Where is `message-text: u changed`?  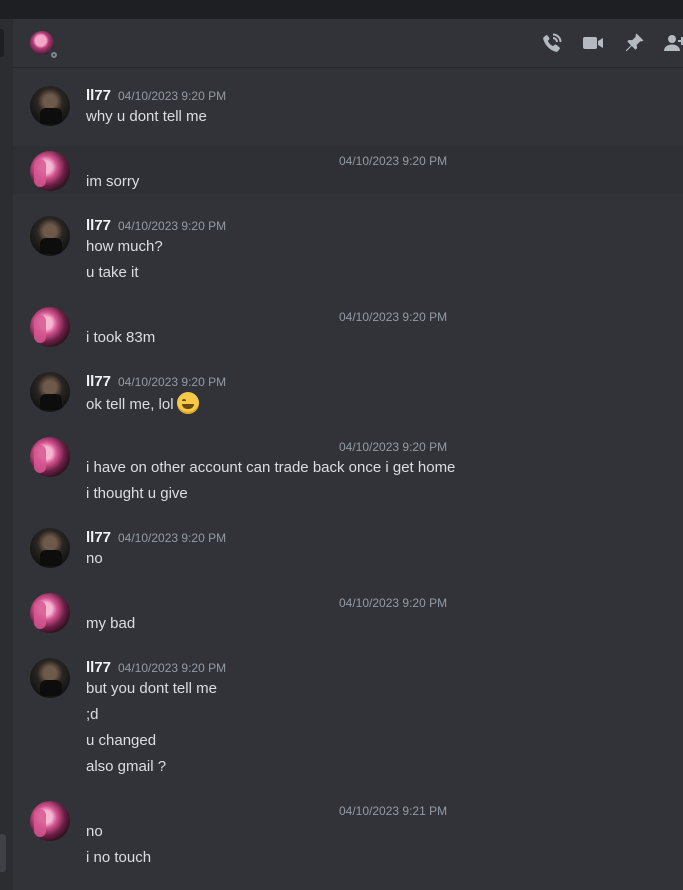
message-text: u changed is located at coordinates (121, 740).